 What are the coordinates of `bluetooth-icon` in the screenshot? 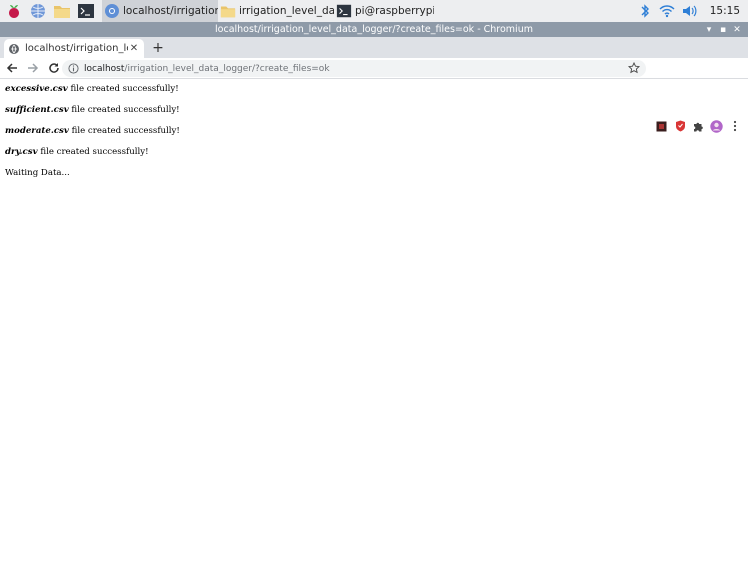 It's located at (645, 11).